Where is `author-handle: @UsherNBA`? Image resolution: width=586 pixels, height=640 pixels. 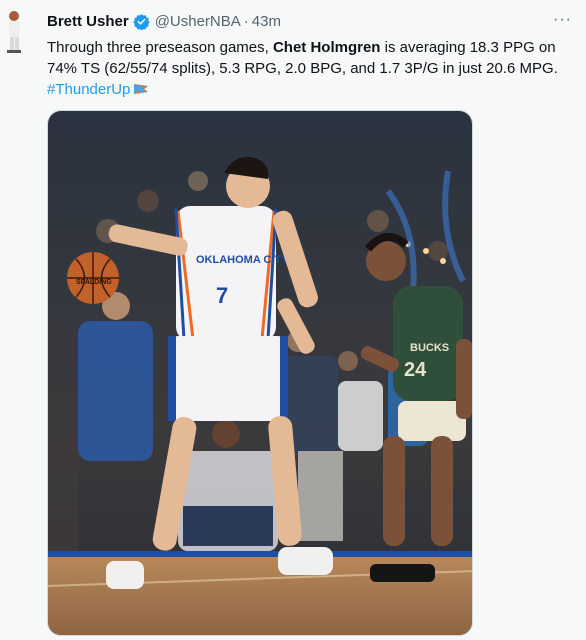
author-handle: @UsherNBA is located at coordinates (198, 21).